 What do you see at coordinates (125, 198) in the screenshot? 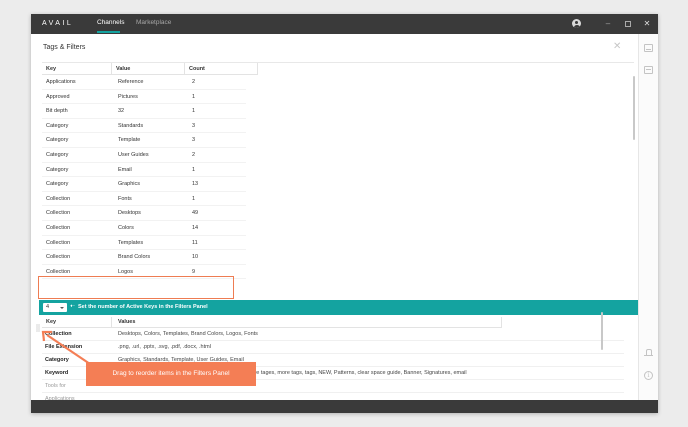
I see `cell-value: Fonts` at bounding box center [125, 198].